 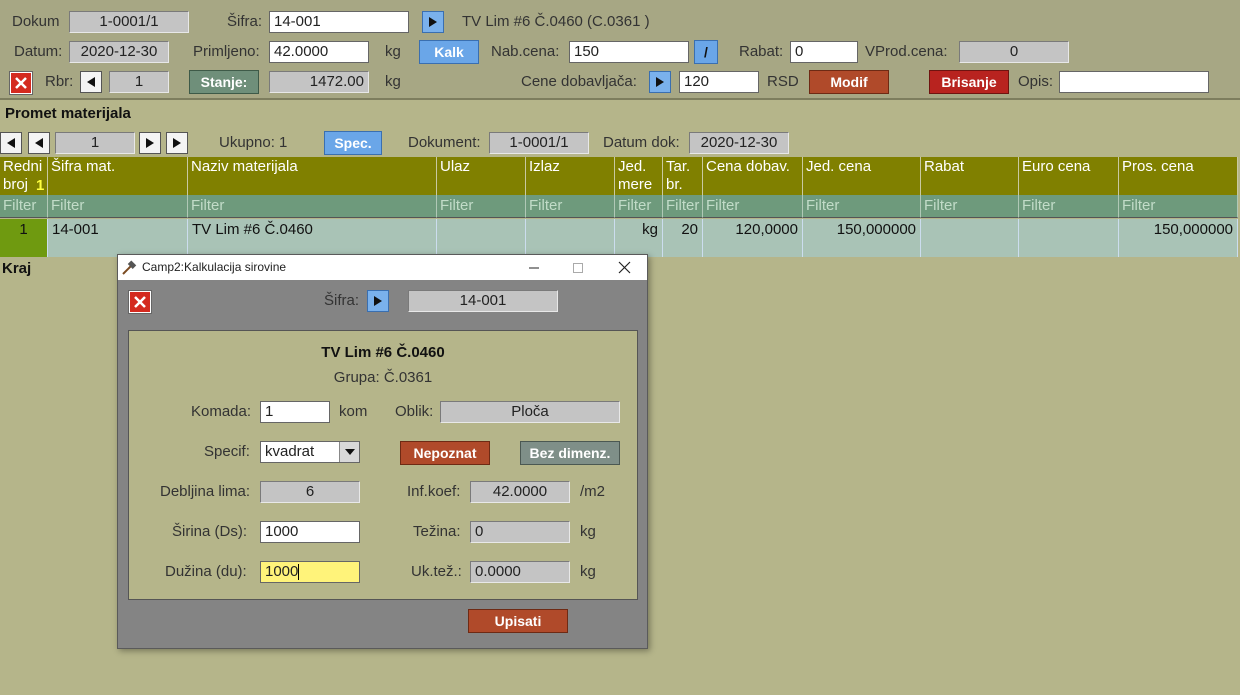 What do you see at coordinates (118, 176) in the screenshot?
I see `col-header-sifra: Šifra mat.` at bounding box center [118, 176].